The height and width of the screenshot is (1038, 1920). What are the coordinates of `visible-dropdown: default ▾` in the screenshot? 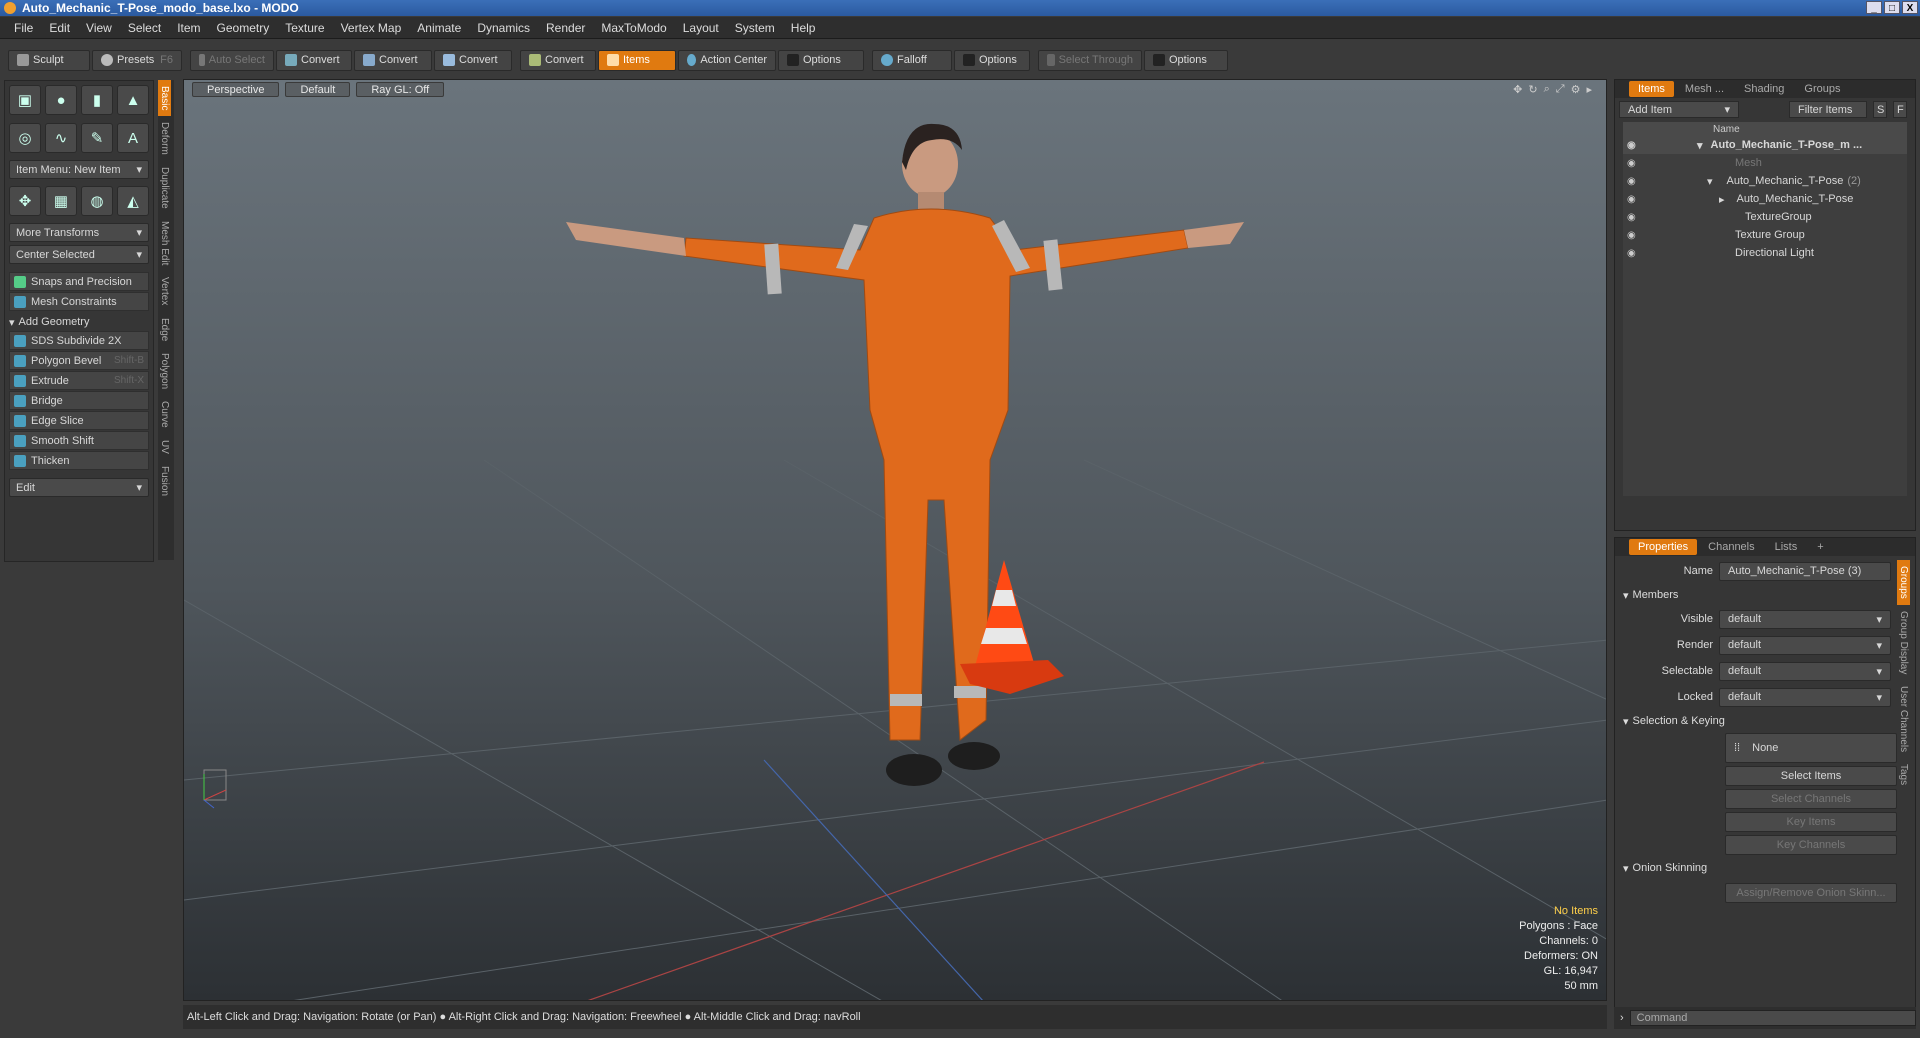 It's located at (1805, 619).